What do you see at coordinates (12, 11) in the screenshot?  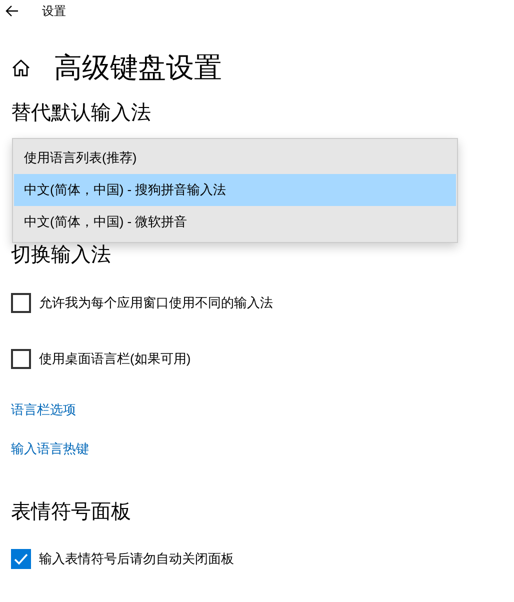 I see `back-icon` at bounding box center [12, 11].